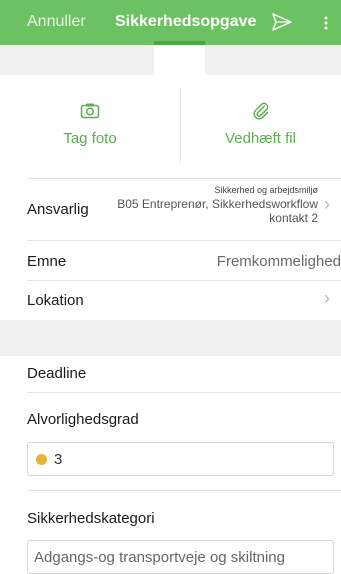  I want to click on active-tab, so click(179, 60).